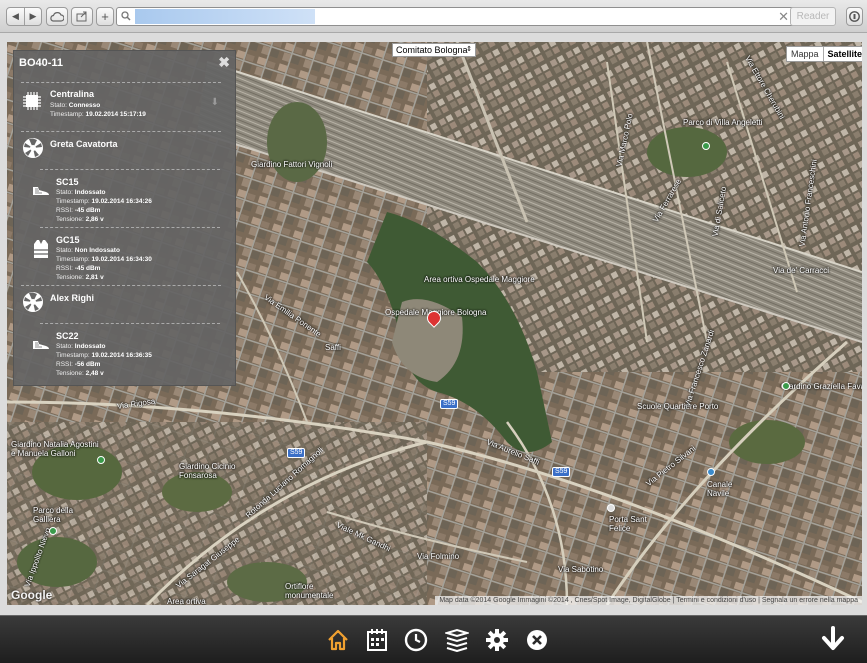 The image size is (867, 663). What do you see at coordinates (678, 406) in the screenshot?
I see `map-label: Scuole Quartiere Porto` at bounding box center [678, 406].